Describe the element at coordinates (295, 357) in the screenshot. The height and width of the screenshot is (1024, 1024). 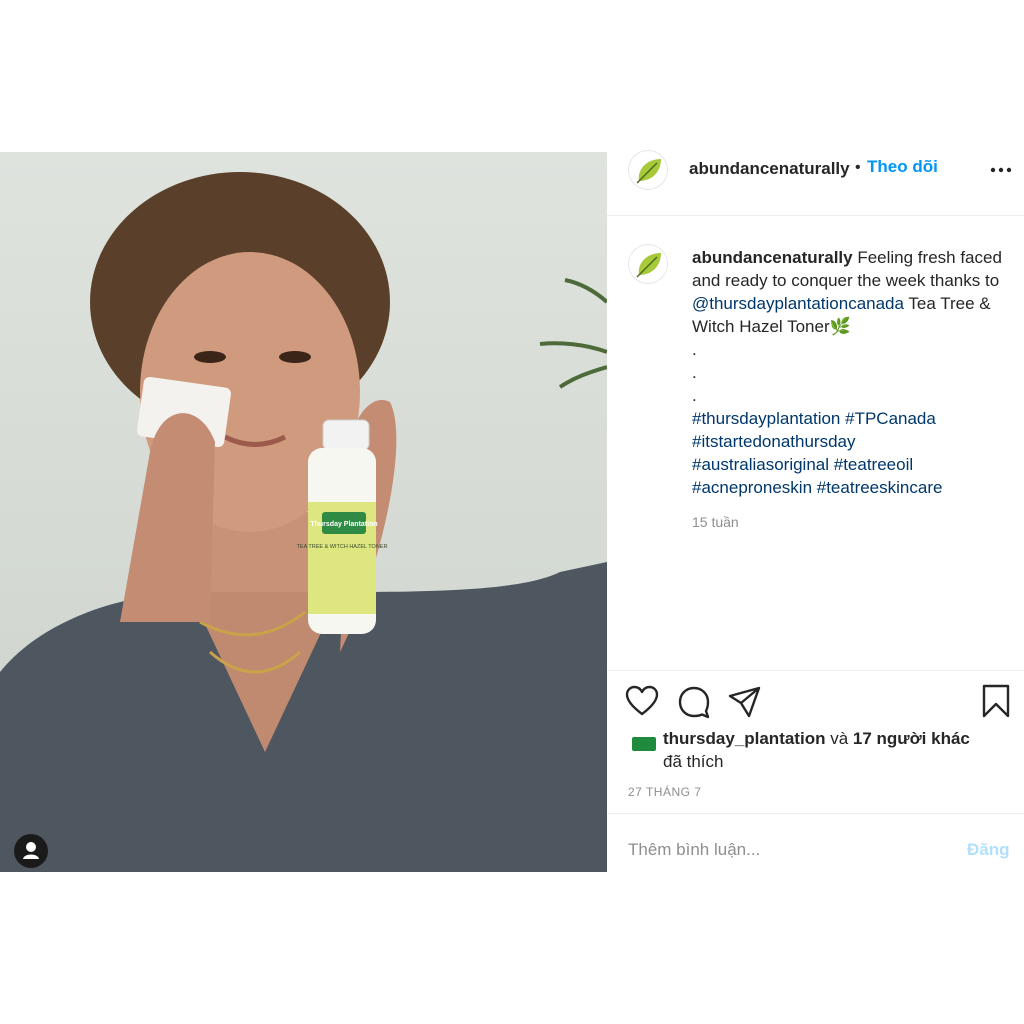
I see `right-eye` at that location.